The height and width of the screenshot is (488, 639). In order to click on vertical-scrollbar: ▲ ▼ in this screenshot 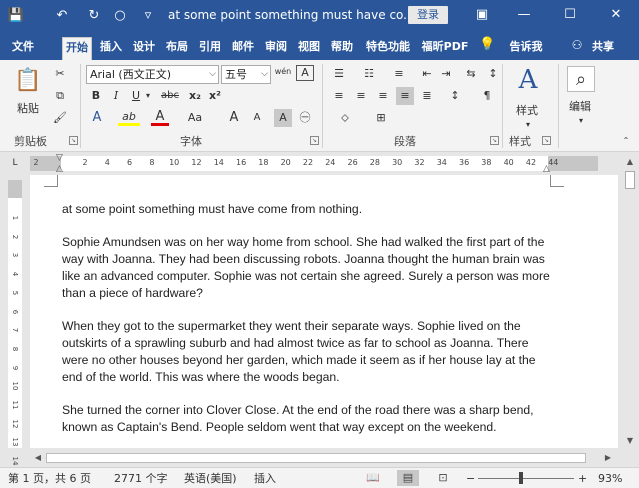, I will do `click(630, 300)`.